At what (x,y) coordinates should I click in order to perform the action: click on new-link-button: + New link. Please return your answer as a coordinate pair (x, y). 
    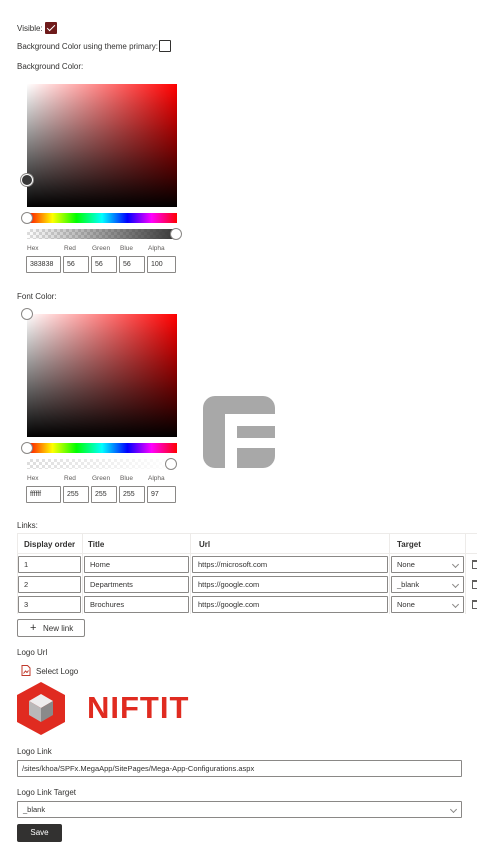
    Looking at the image, I should click on (51, 628).